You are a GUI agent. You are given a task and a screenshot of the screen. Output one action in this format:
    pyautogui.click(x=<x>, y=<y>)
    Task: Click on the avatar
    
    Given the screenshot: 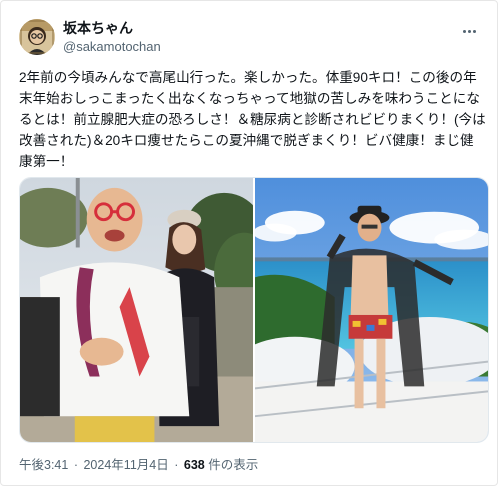 What is the action you would take?
    pyautogui.click(x=37, y=37)
    